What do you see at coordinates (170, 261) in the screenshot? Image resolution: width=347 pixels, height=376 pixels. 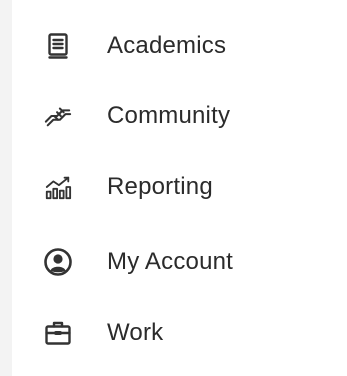 I see `menu-item-label: My Account` at bounding box center [170, 261].